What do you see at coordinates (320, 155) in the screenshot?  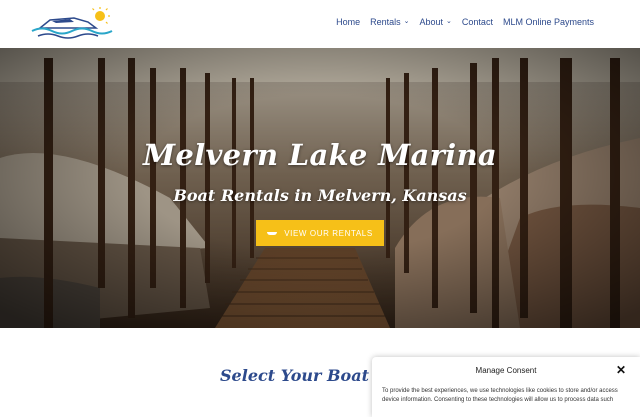 I see `hero-title: Melvern Lake Marina` at bounding box center [320, 155].